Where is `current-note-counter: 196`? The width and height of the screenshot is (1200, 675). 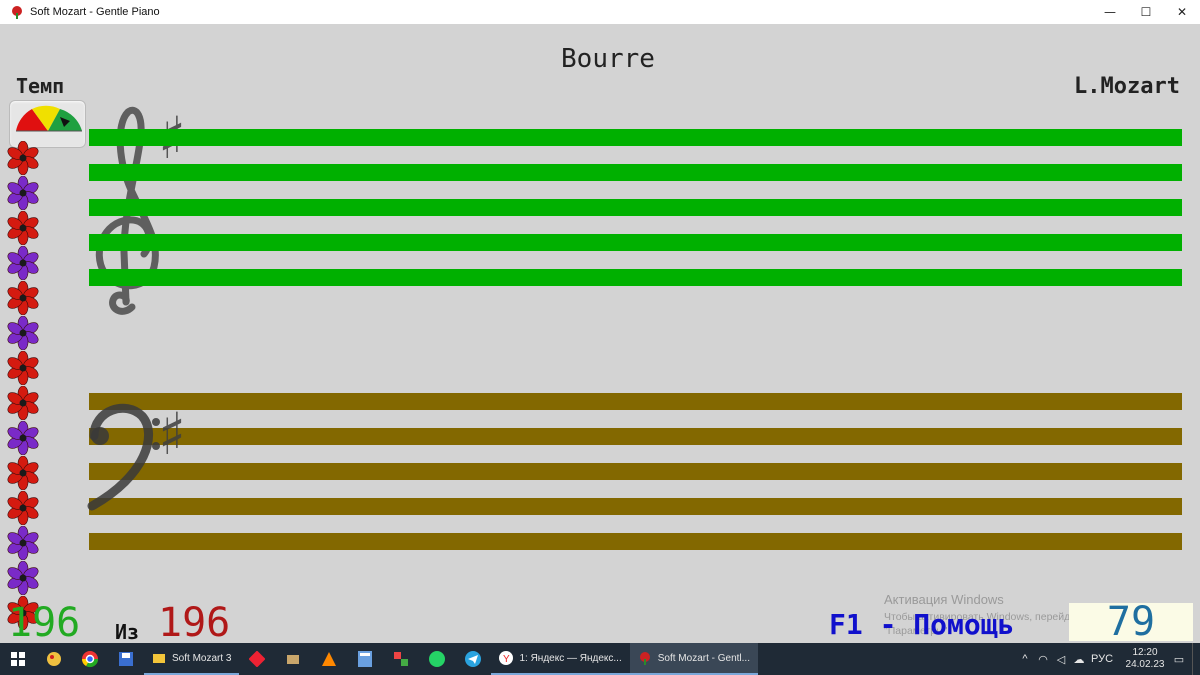
current-note-counter: 196 is located at coordinates (44, 621).